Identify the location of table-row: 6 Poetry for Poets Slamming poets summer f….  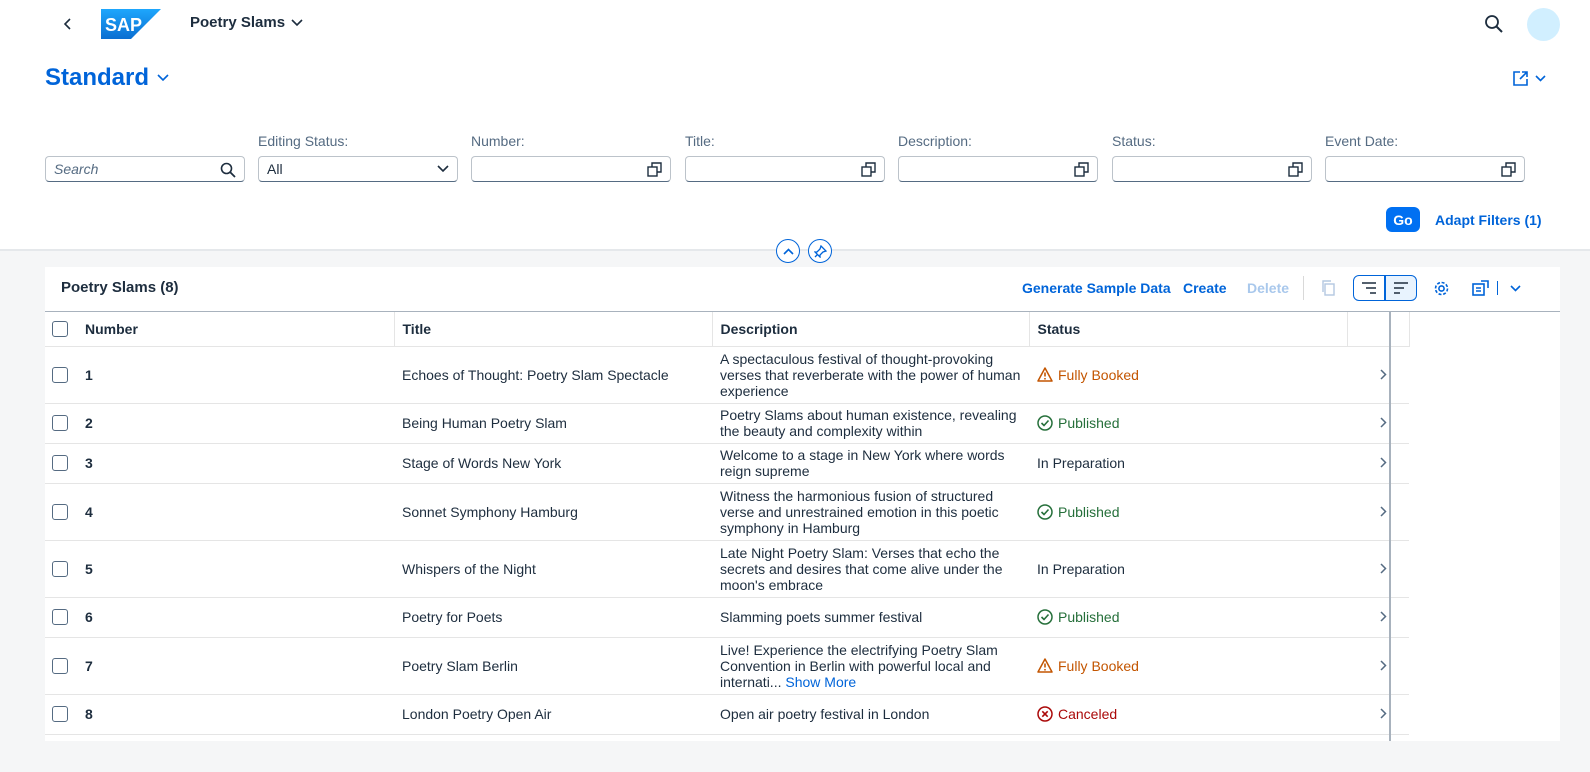
(727, 617).